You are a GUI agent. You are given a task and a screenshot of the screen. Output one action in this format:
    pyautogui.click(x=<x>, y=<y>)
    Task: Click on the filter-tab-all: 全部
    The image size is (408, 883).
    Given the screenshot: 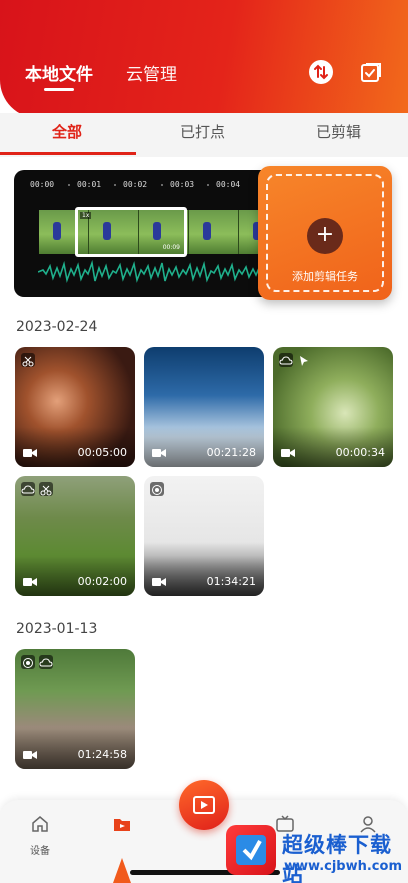 What is the action you would take?
    pyautogui.click(x=67, y=131)
    